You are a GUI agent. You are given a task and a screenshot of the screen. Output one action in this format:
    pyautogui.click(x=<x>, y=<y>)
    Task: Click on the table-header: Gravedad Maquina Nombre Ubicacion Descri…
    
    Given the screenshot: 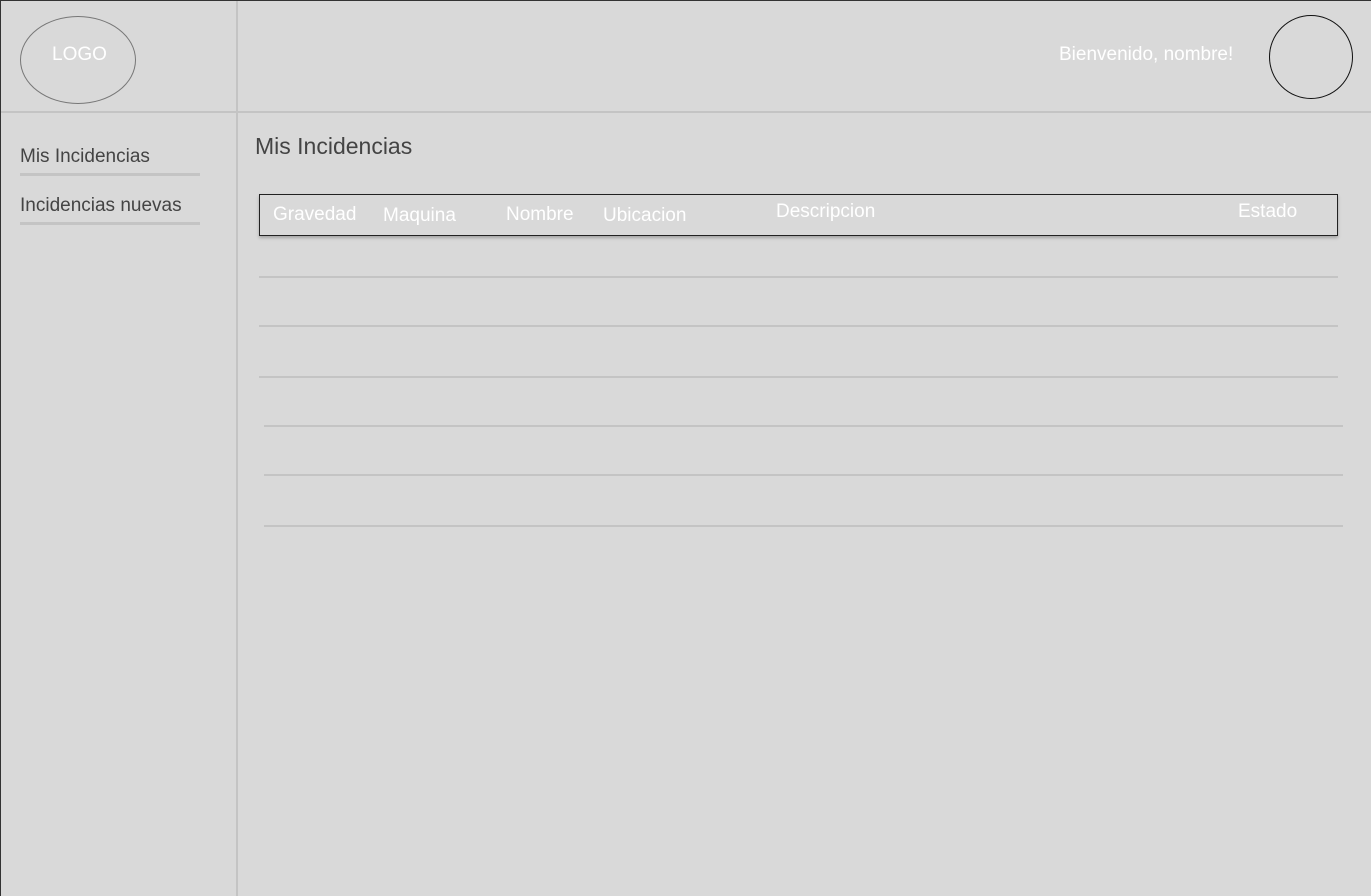 What is the action you would take?
    pyautogui.click(x=798, y=215)
    